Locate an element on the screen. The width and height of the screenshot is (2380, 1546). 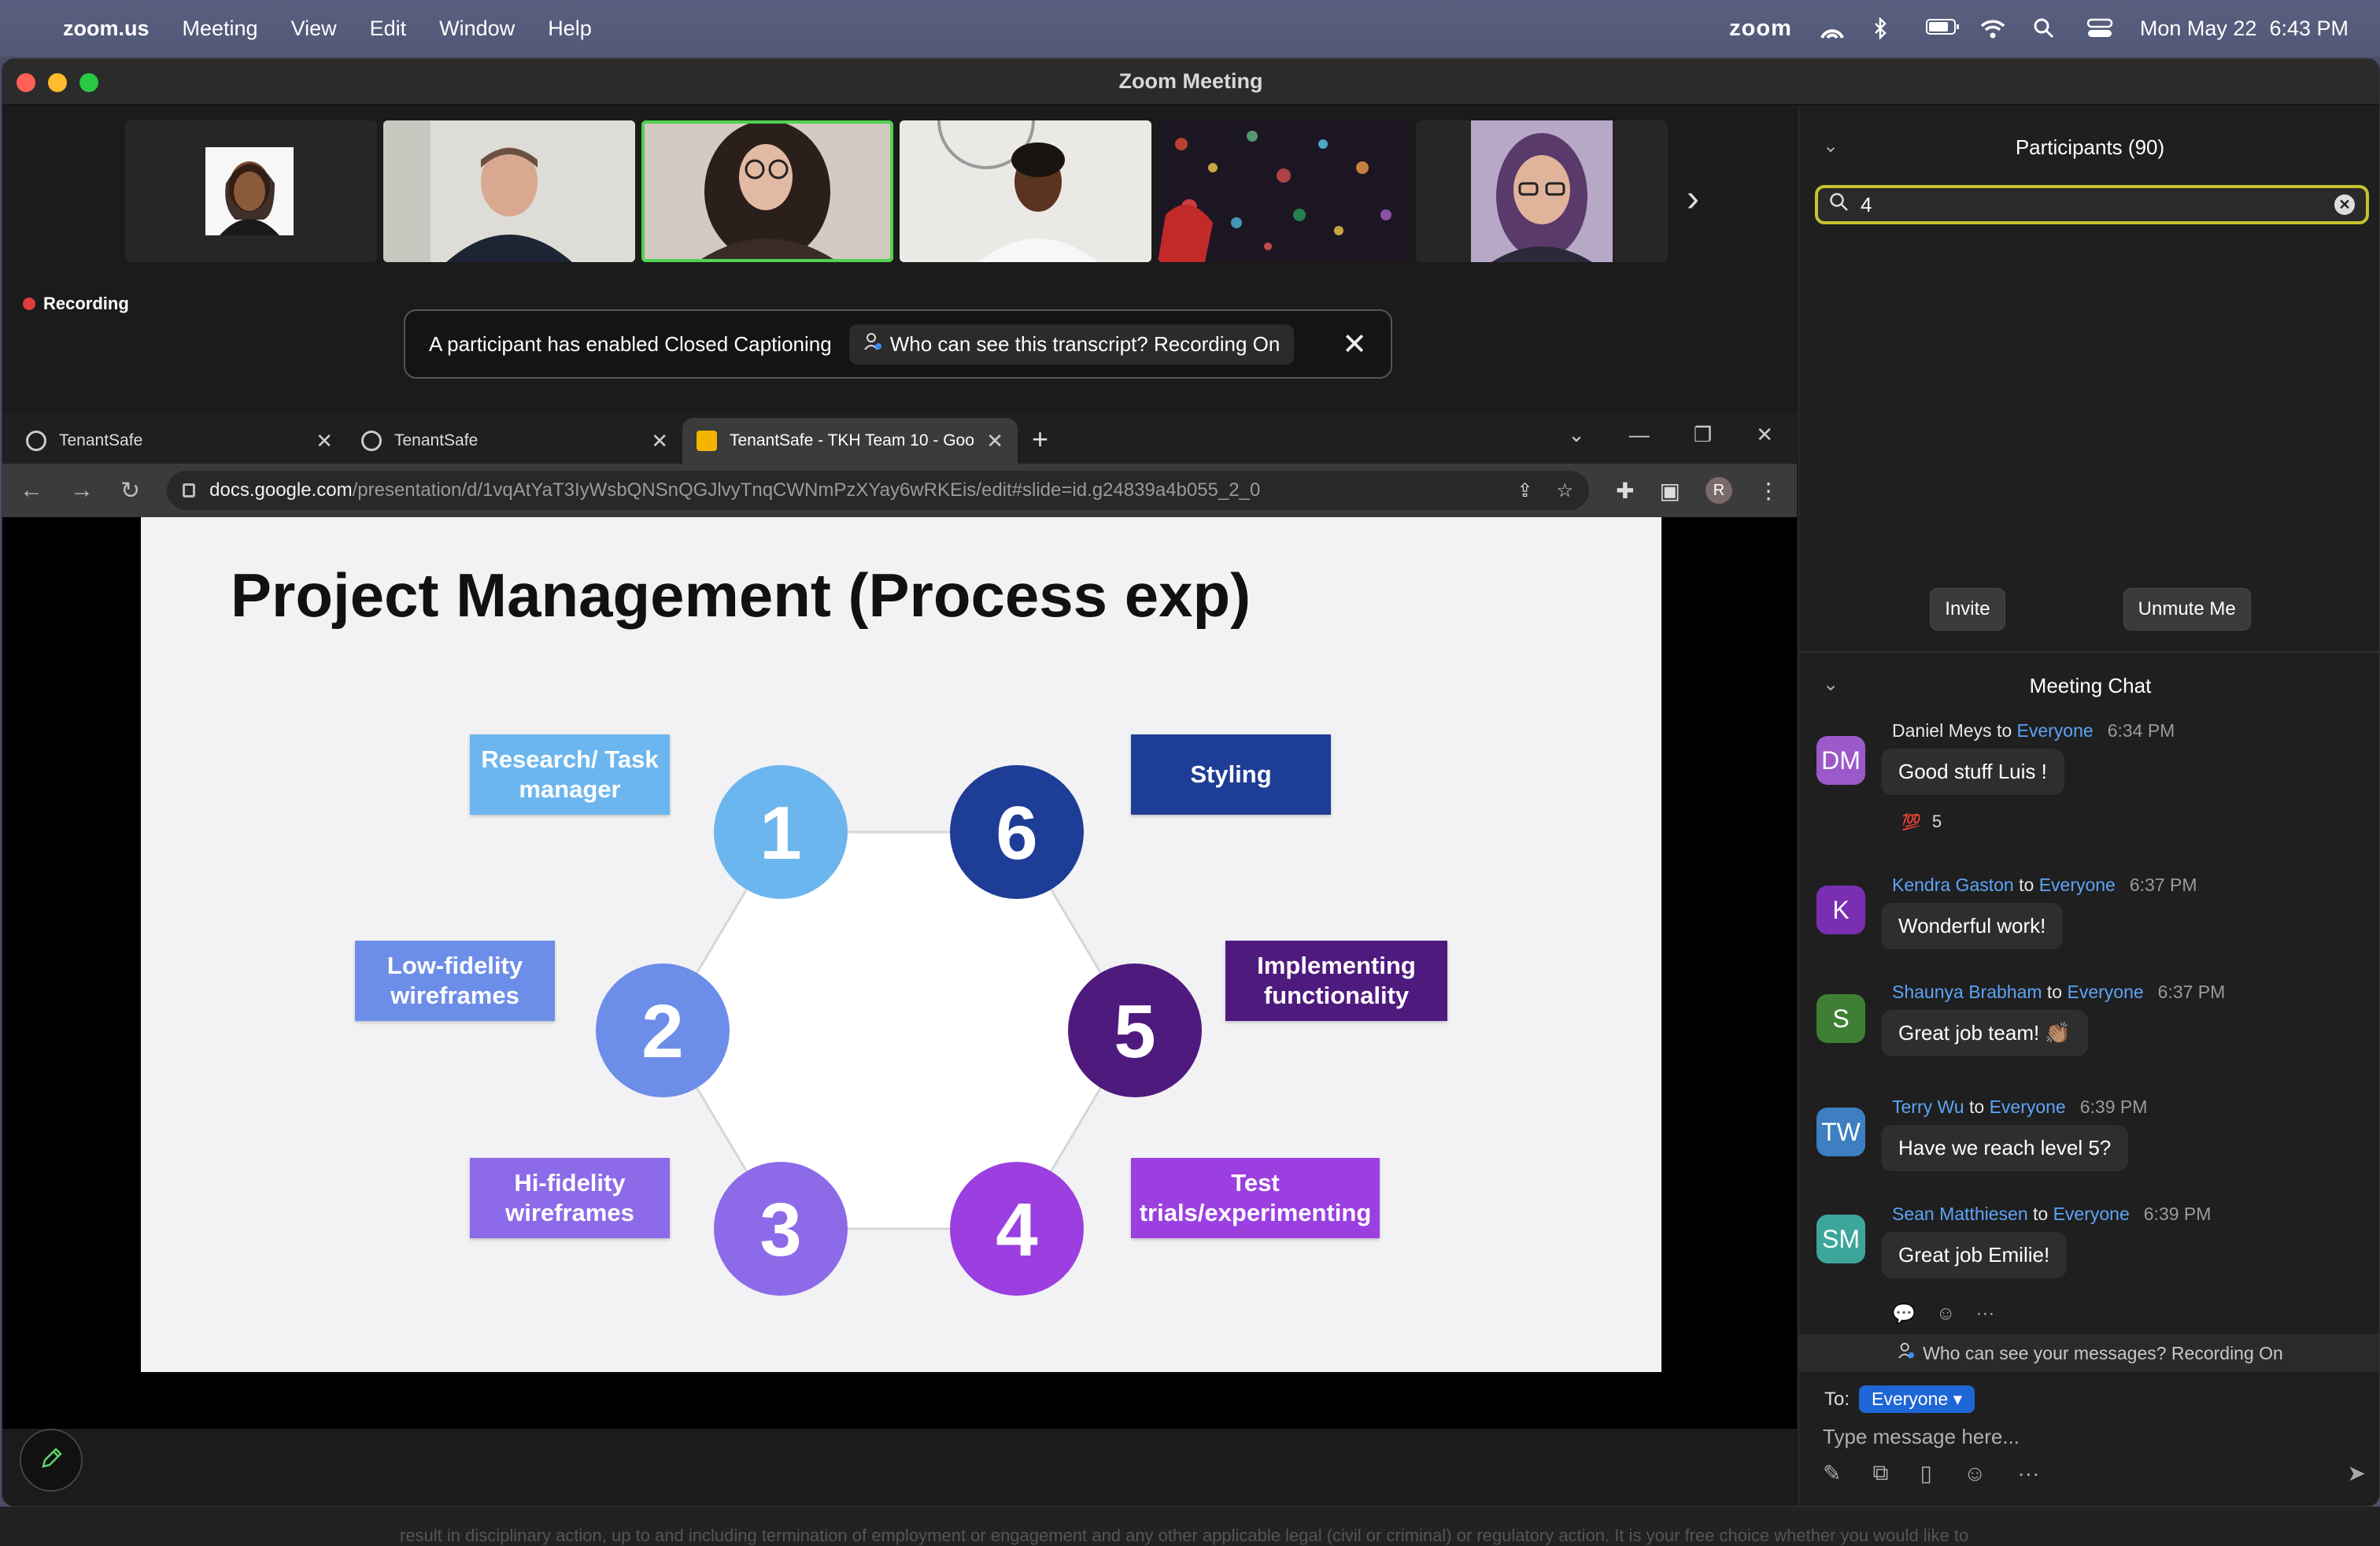
panel-divider is located at coordinates (2089, 652).